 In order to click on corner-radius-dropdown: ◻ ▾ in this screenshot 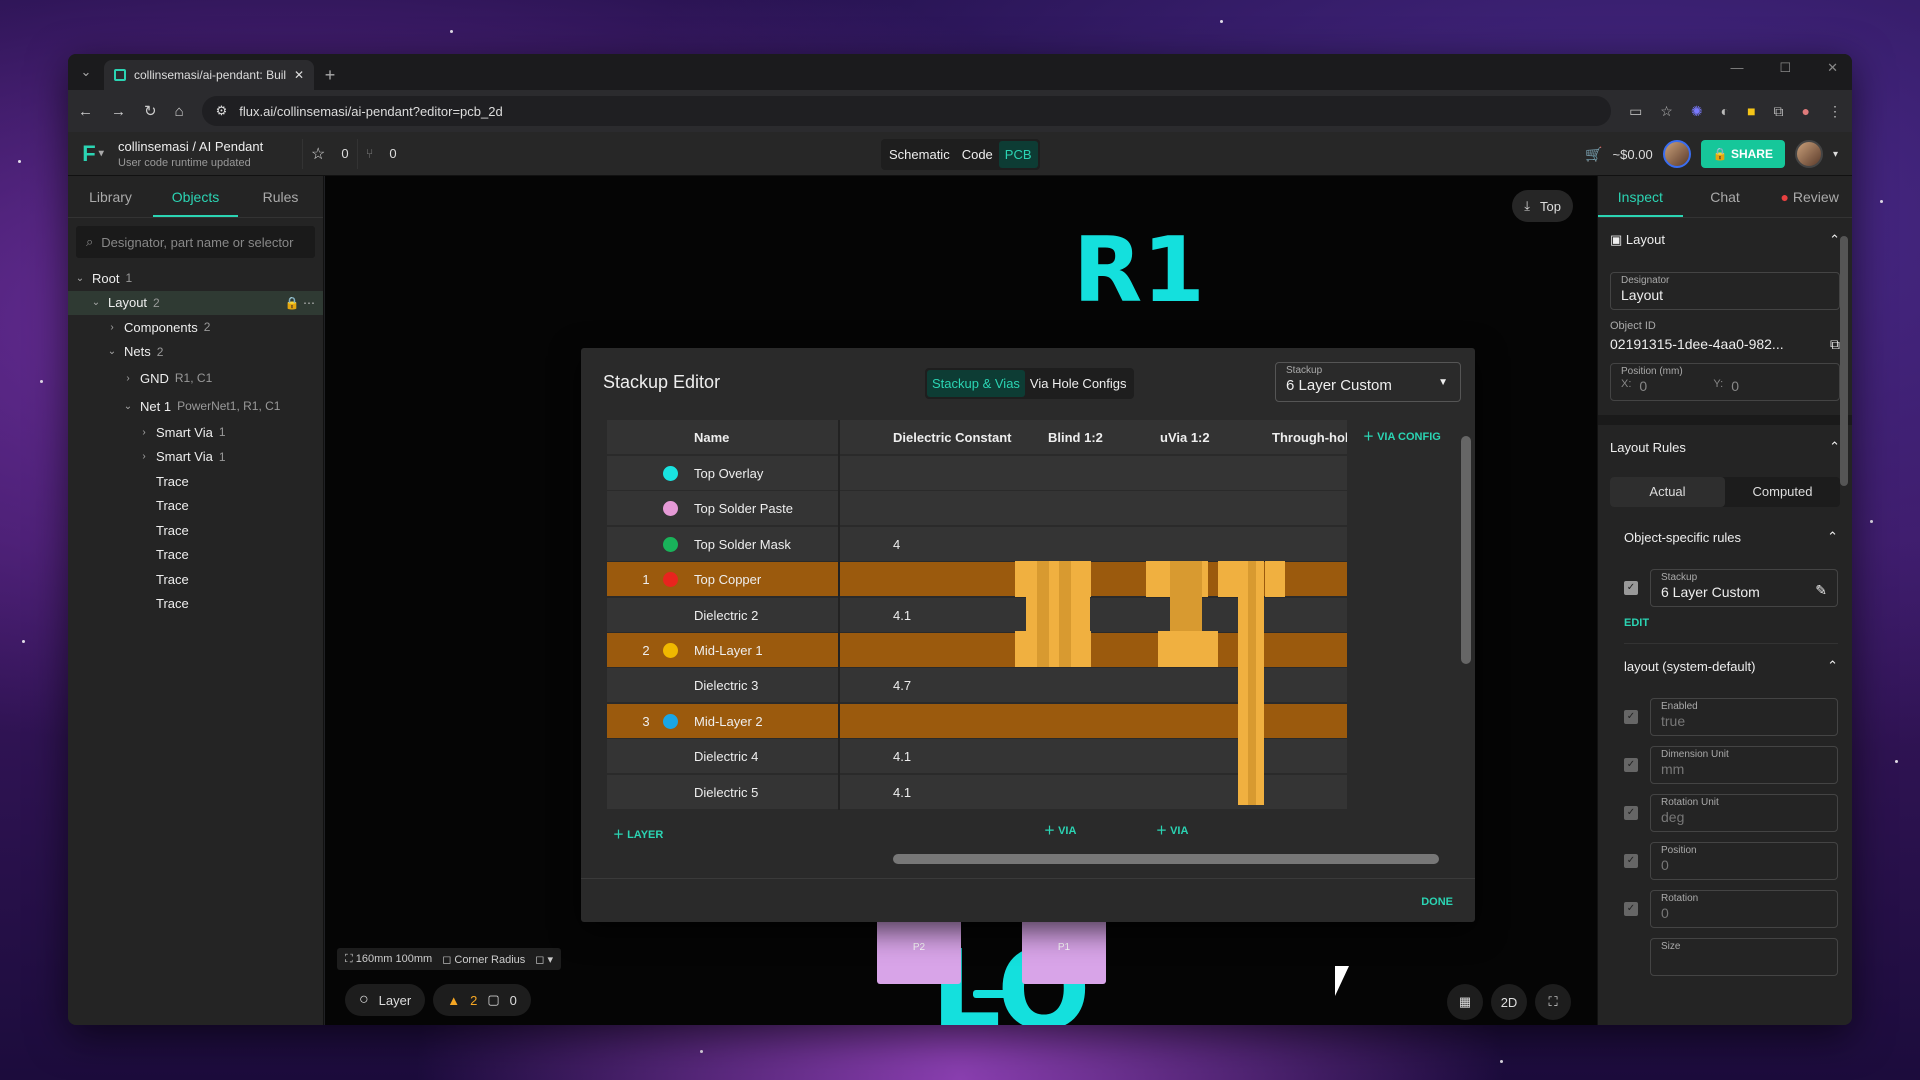, I will do `click(544, 959)`.